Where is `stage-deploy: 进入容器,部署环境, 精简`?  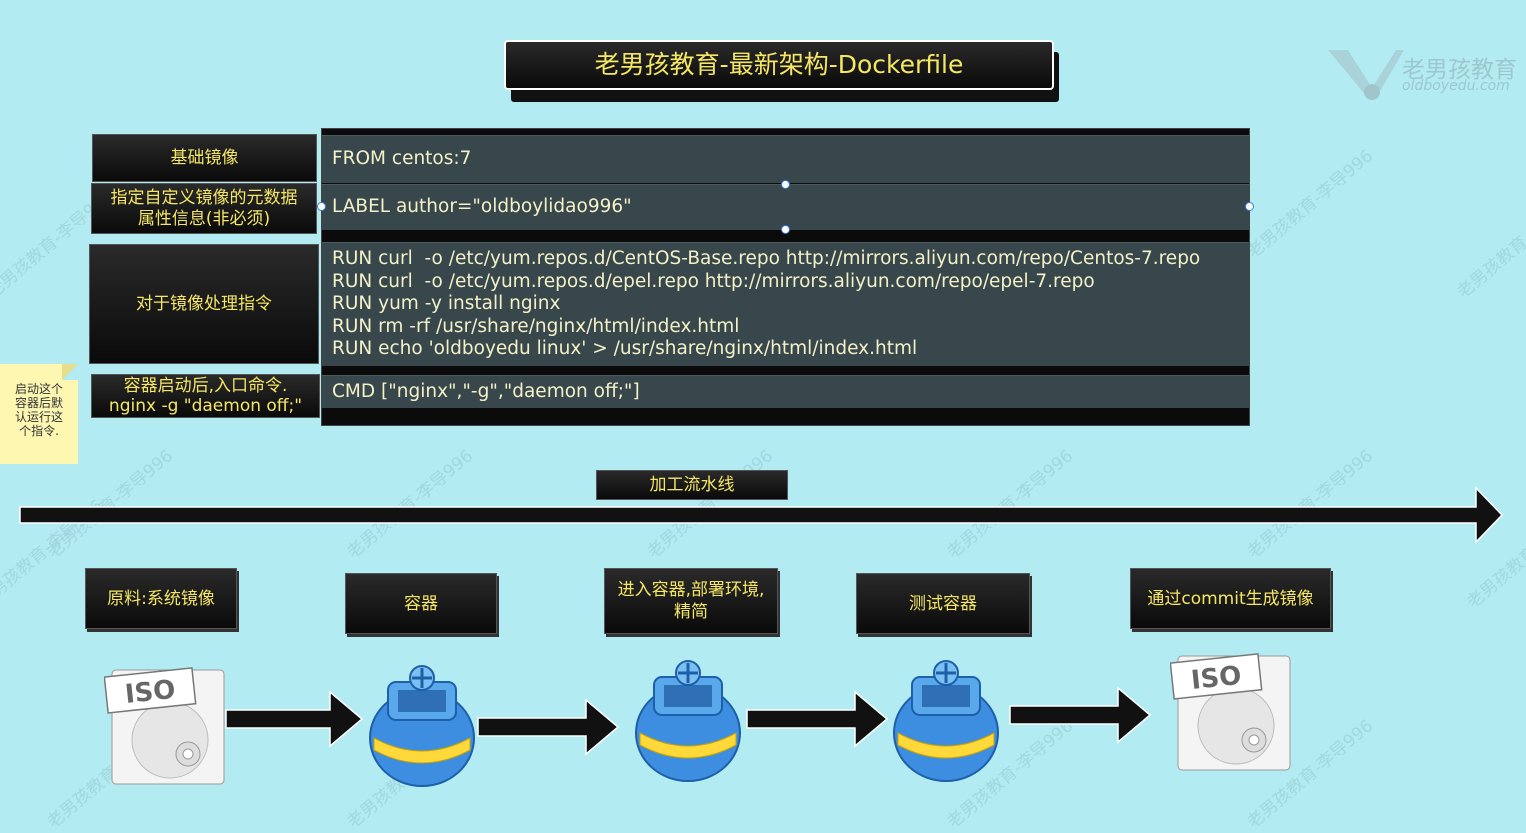 stage-deploy: 进入容器,部署环境, 精简 is located at coordinates (691, 601).